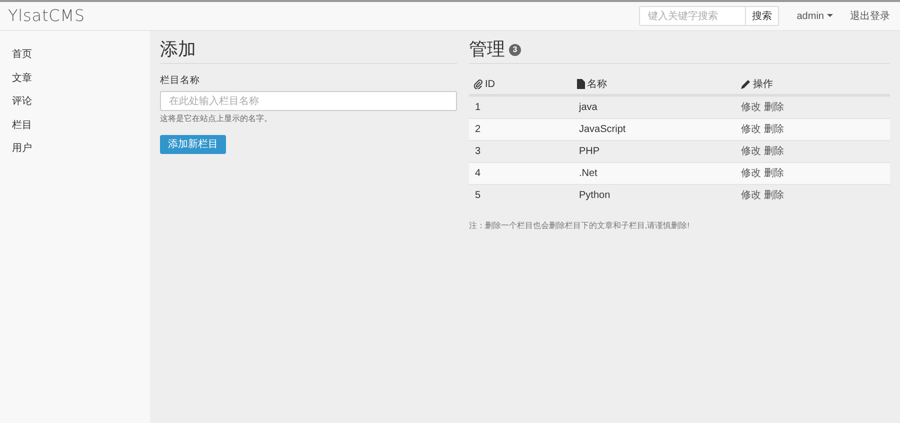  I want to click on table-cell-text: PHP, so click(590, 152).